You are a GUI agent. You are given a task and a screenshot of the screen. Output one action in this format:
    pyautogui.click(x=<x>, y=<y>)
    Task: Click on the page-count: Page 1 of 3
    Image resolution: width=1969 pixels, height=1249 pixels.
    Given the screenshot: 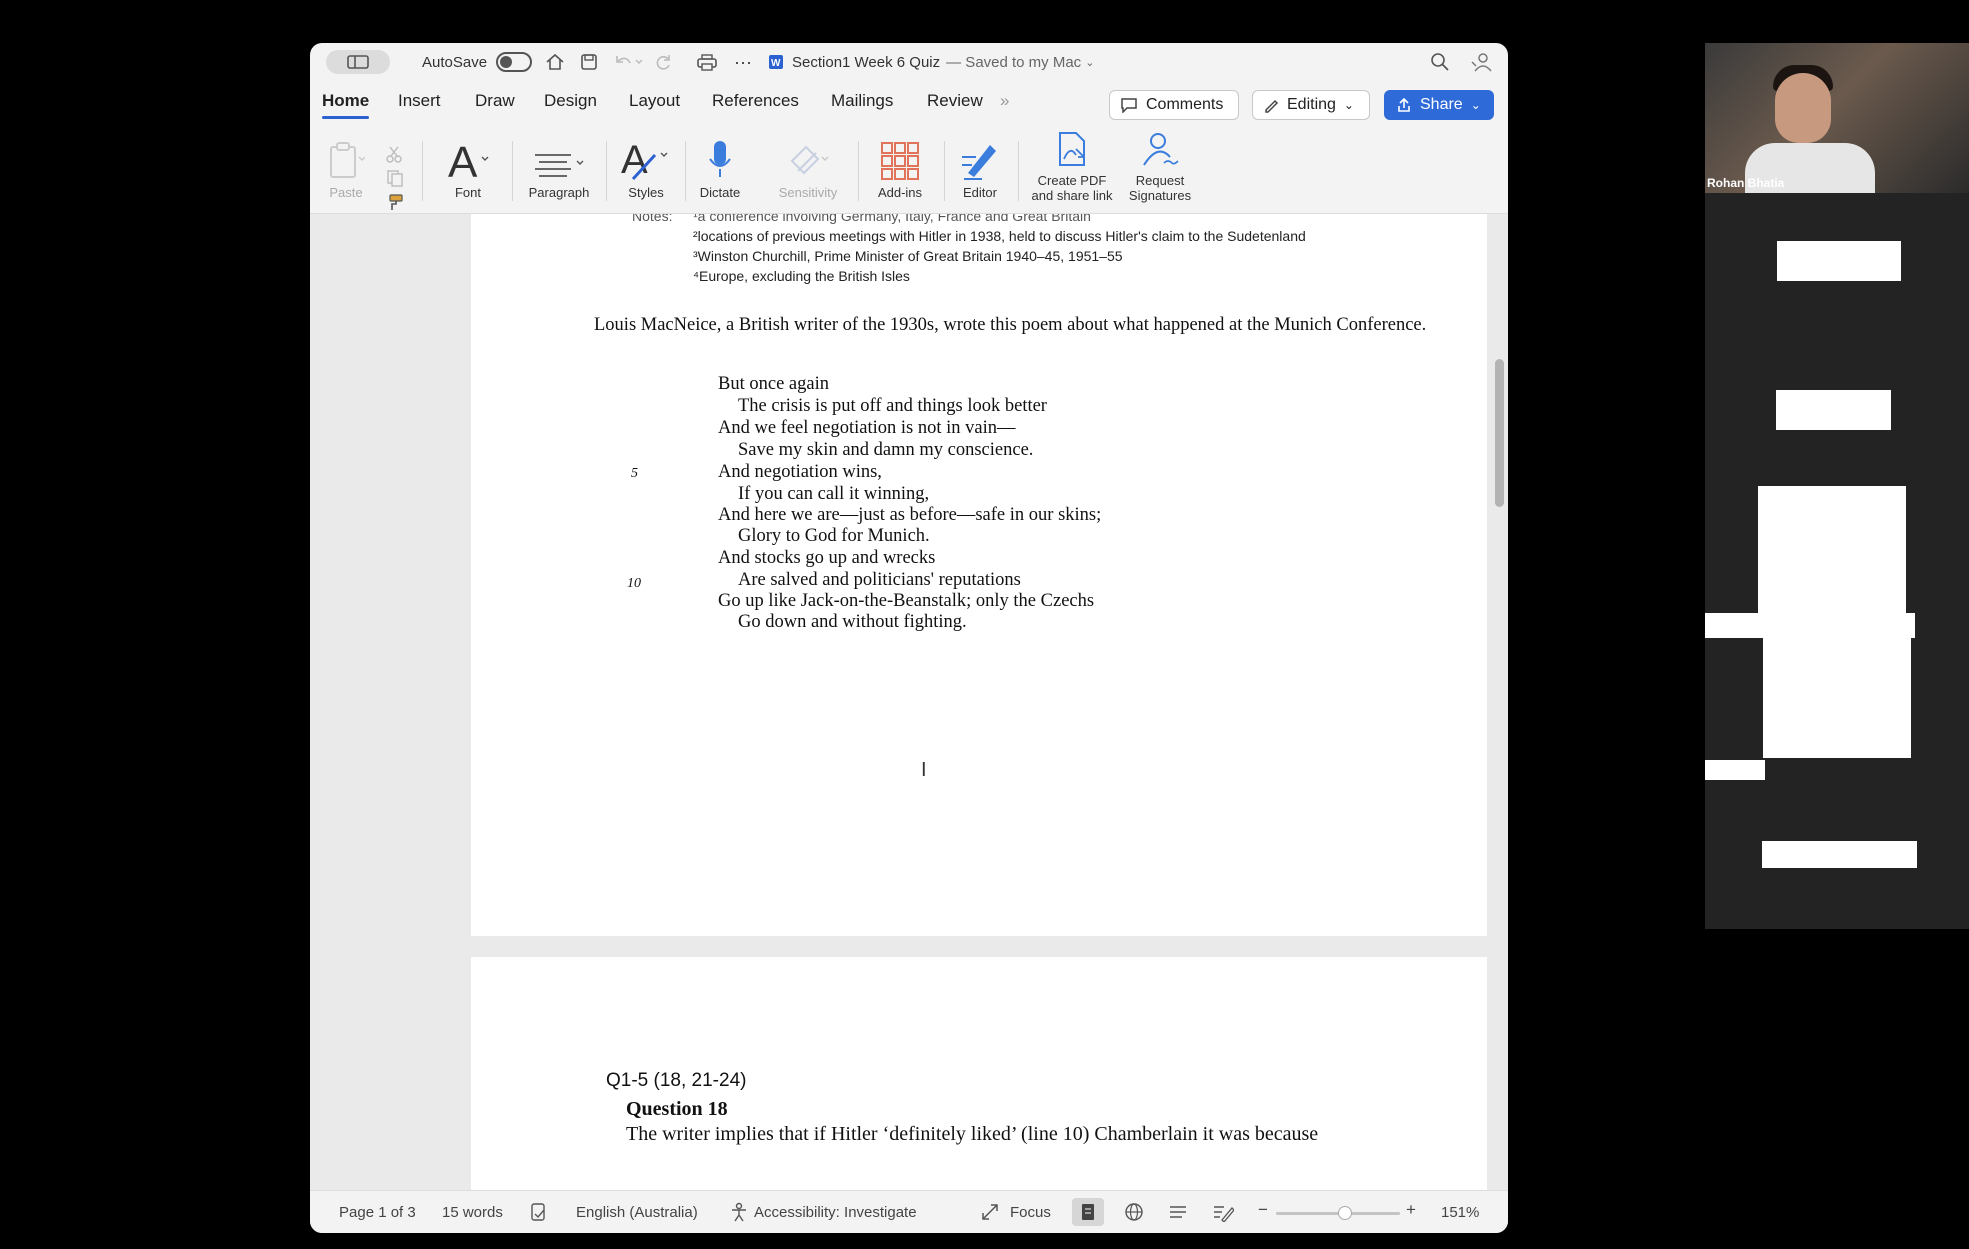 What is the action you would take?
    pyautogui.click(x=377, y=1212)
    